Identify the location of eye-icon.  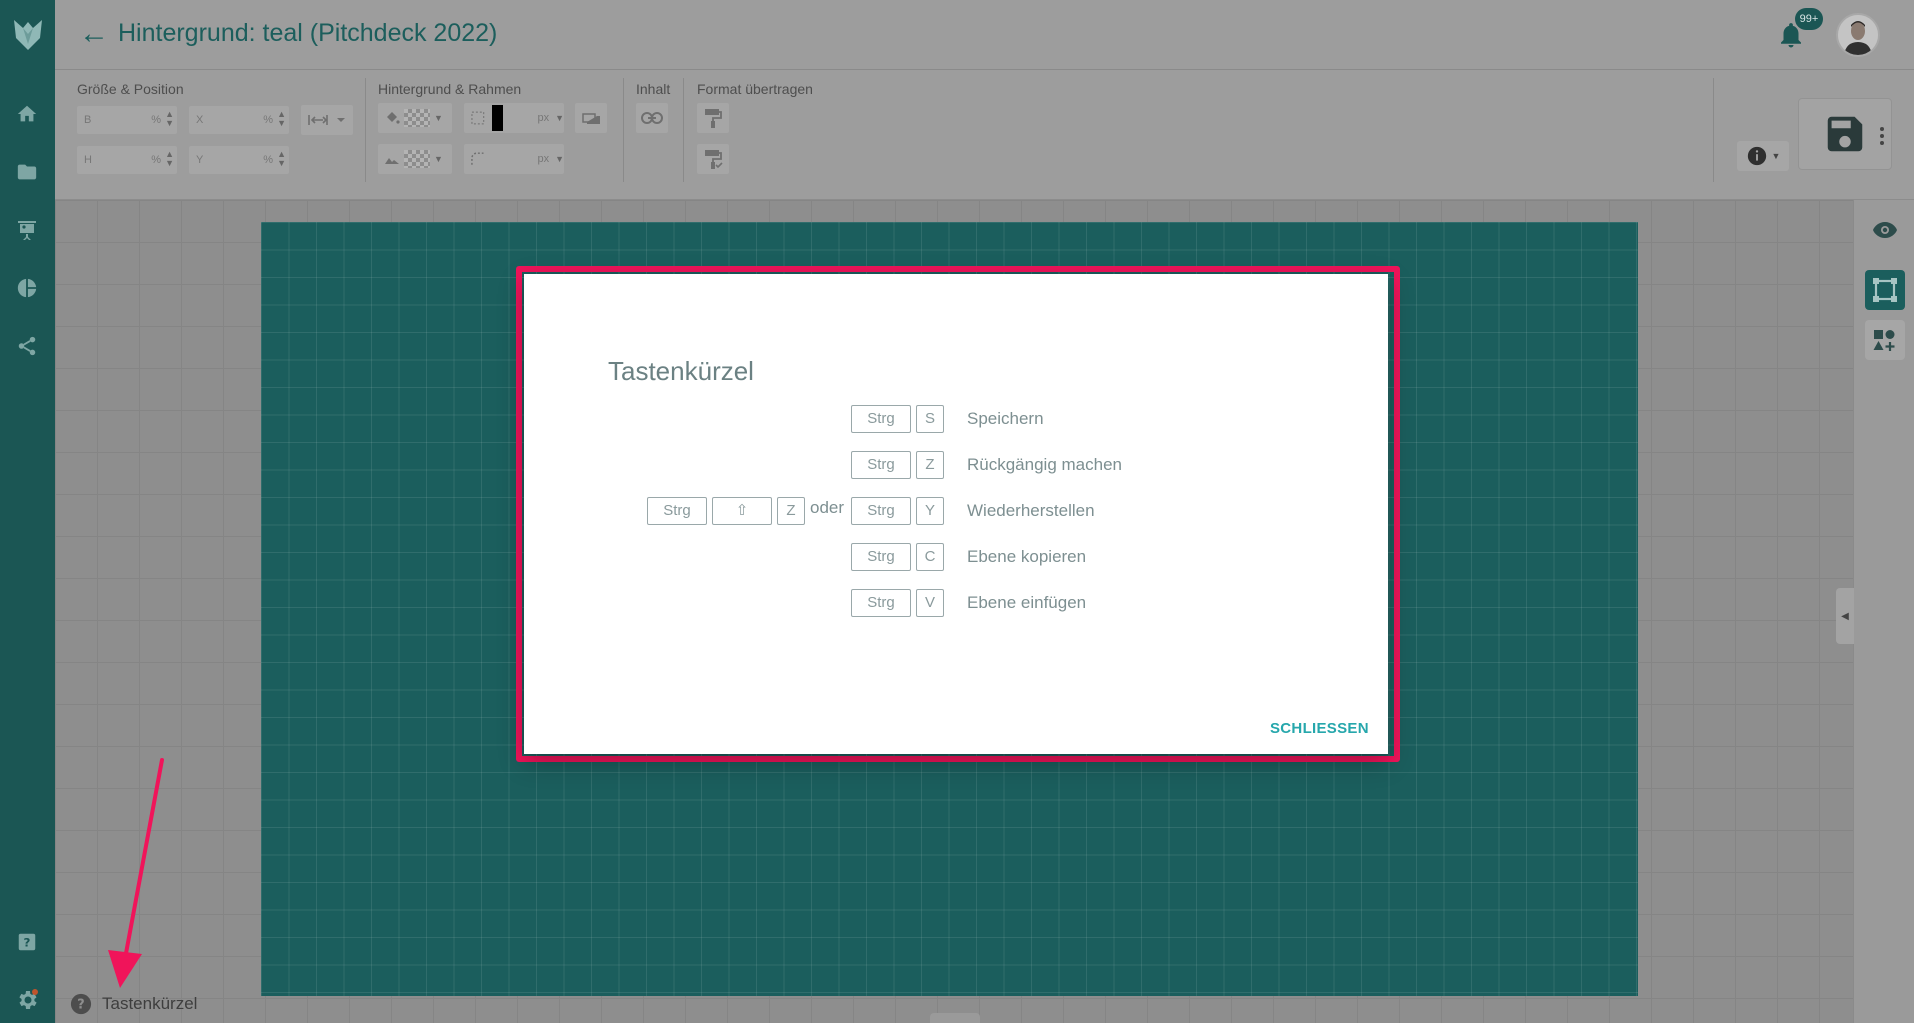
(1885, 230).